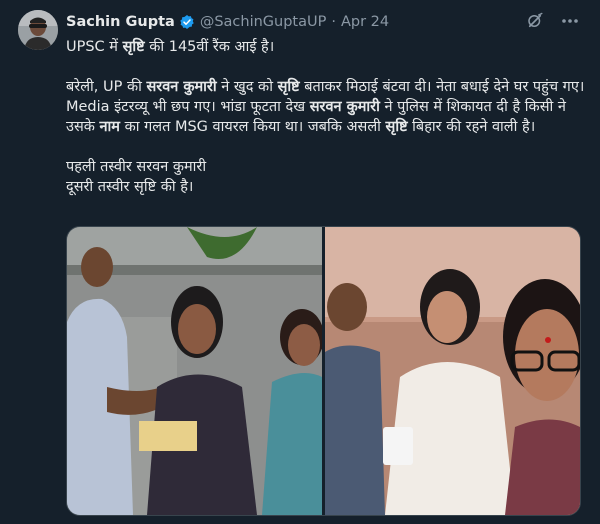 Image resolution: width=600 pixels, height=524 pixels. Describe the element at coordinates (365, 22) in the screenshot. I see `tweet-date: Apr 24` at that location.